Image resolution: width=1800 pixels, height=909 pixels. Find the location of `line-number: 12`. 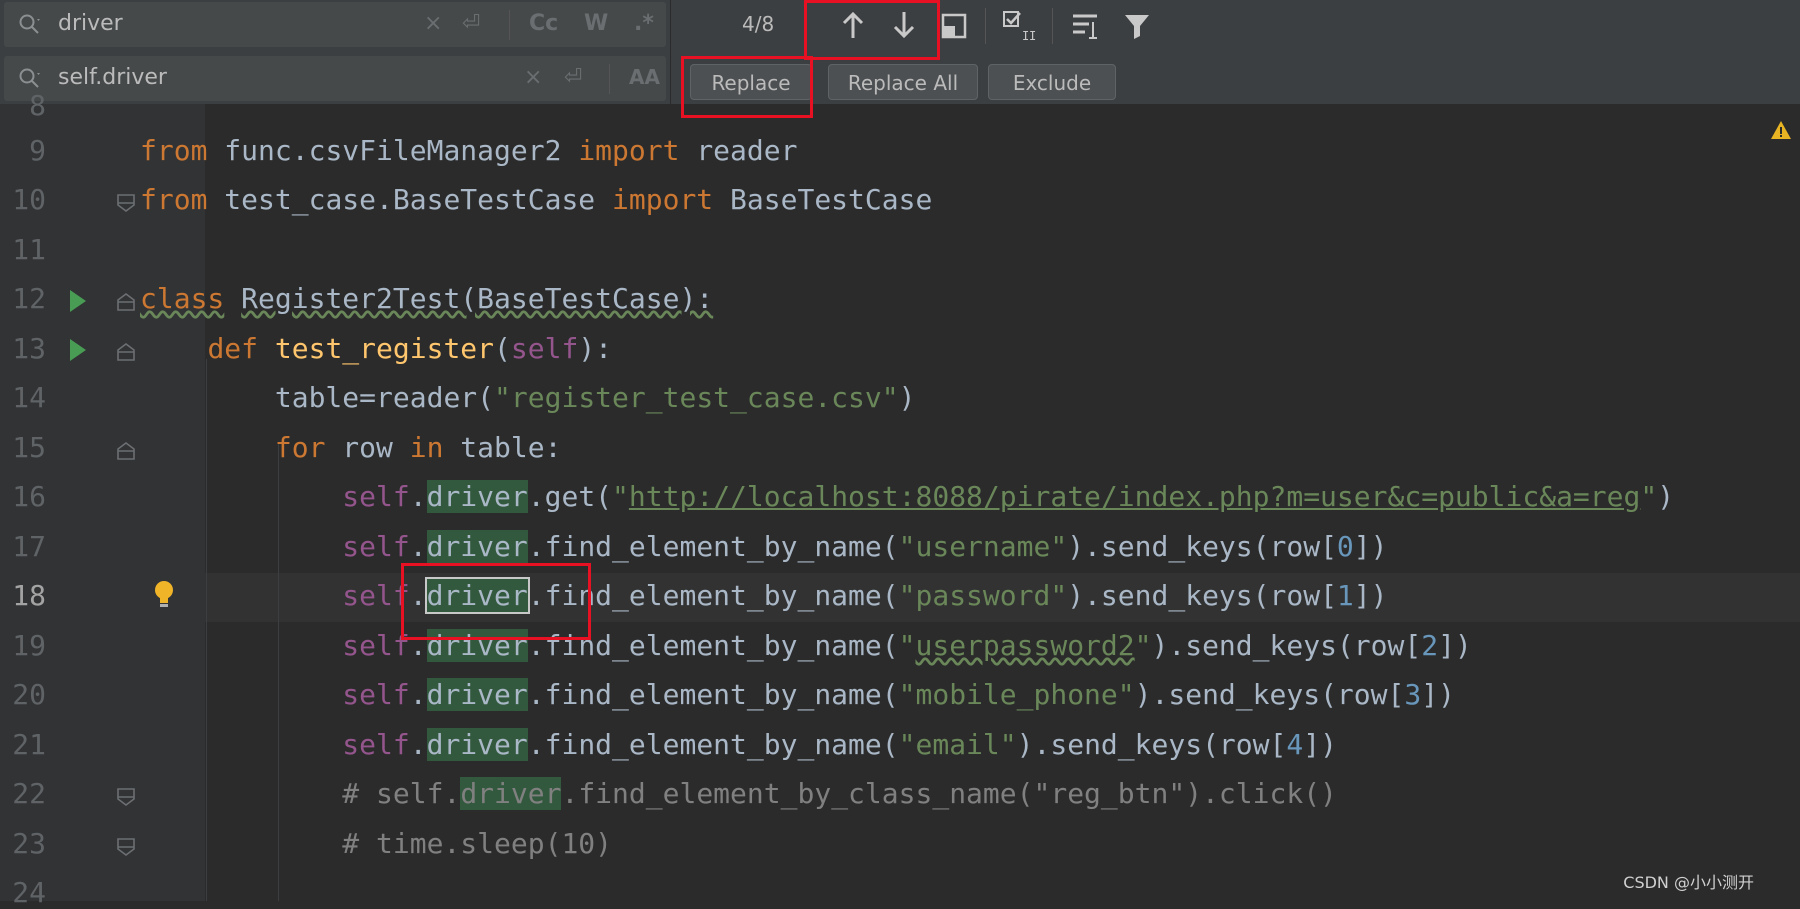

line-number: 12 is located at coordinates (29, 298).